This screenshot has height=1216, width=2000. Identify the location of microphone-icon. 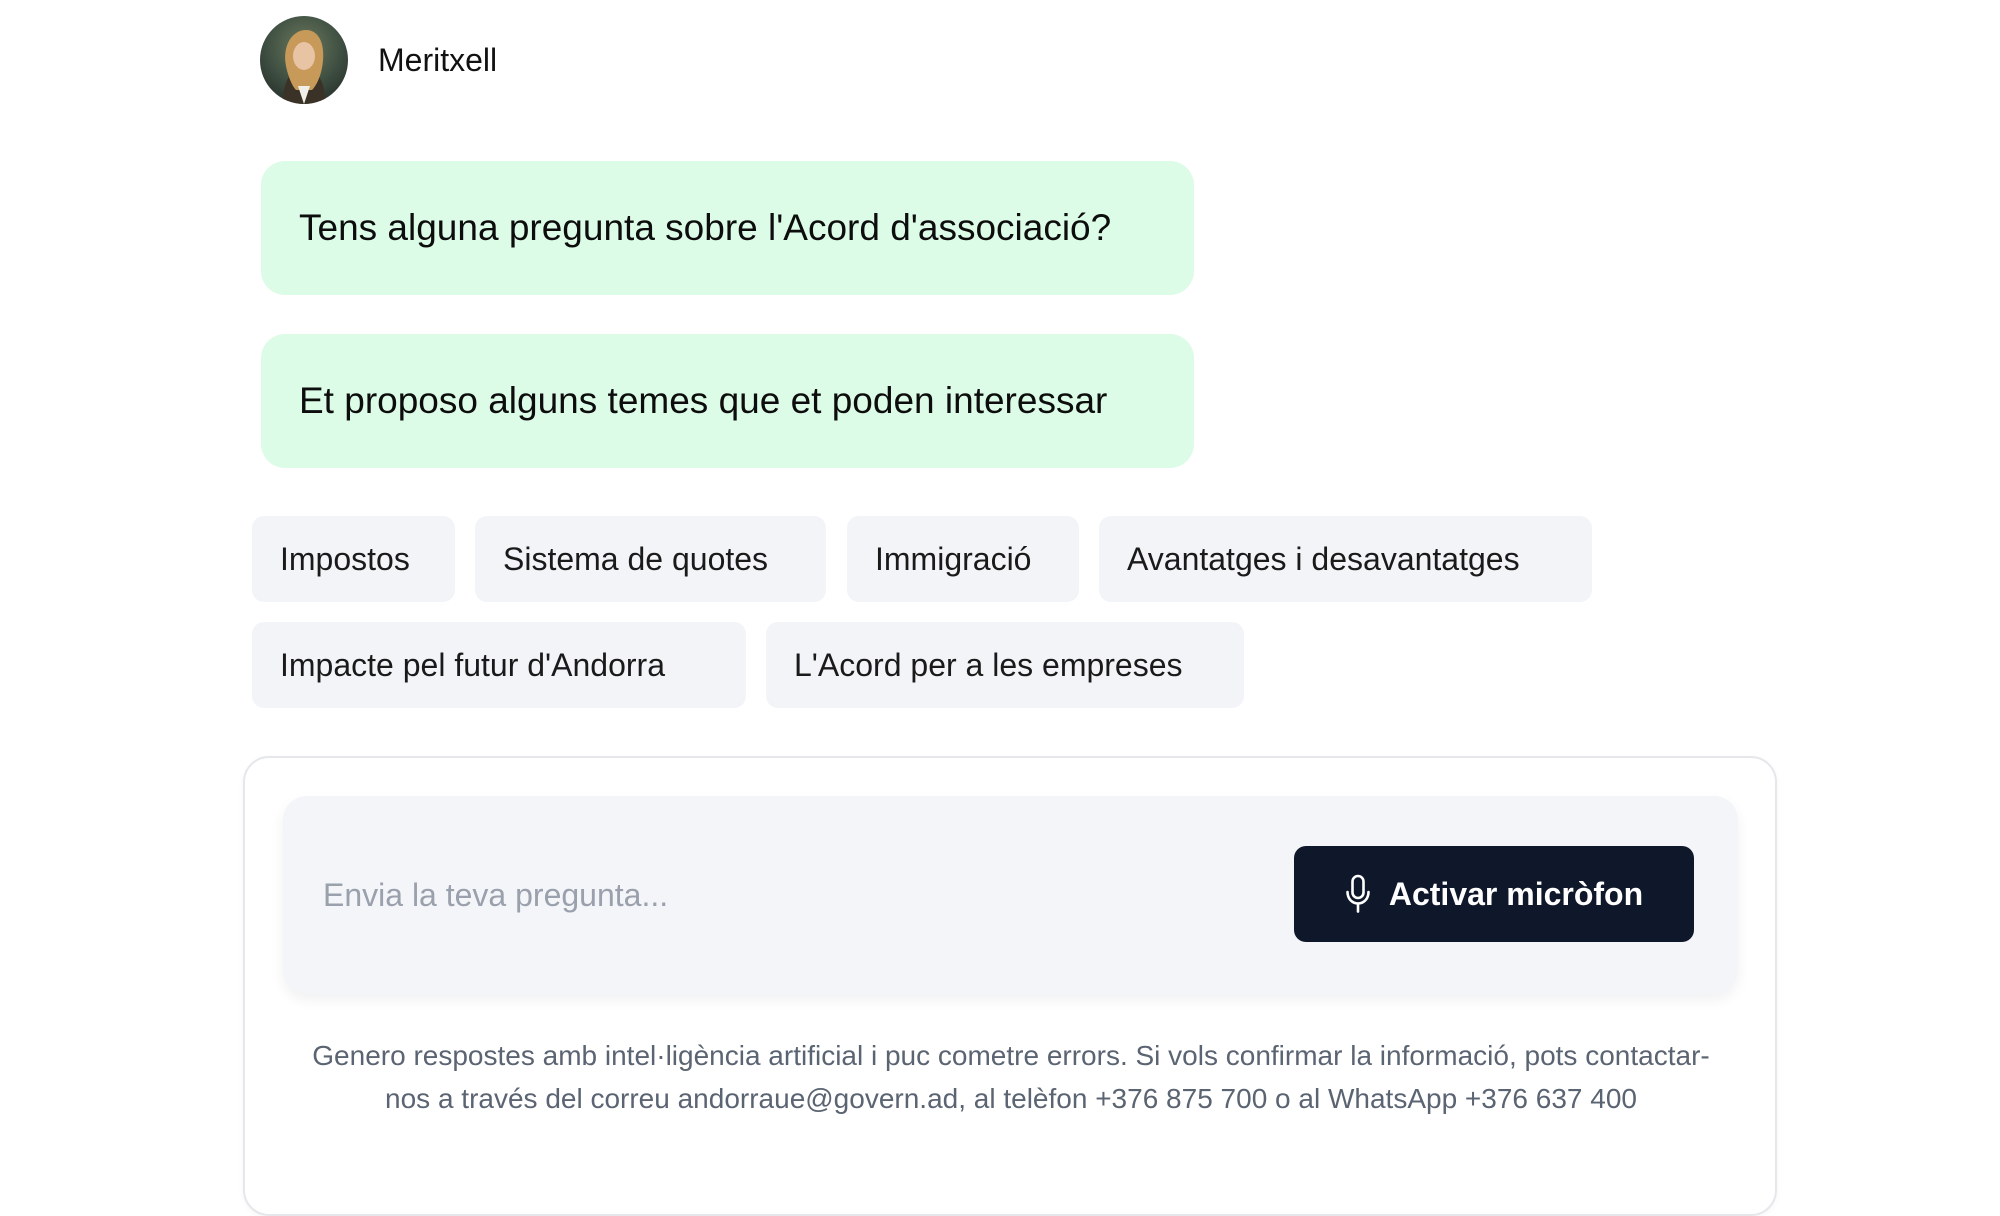
(1358, 894).